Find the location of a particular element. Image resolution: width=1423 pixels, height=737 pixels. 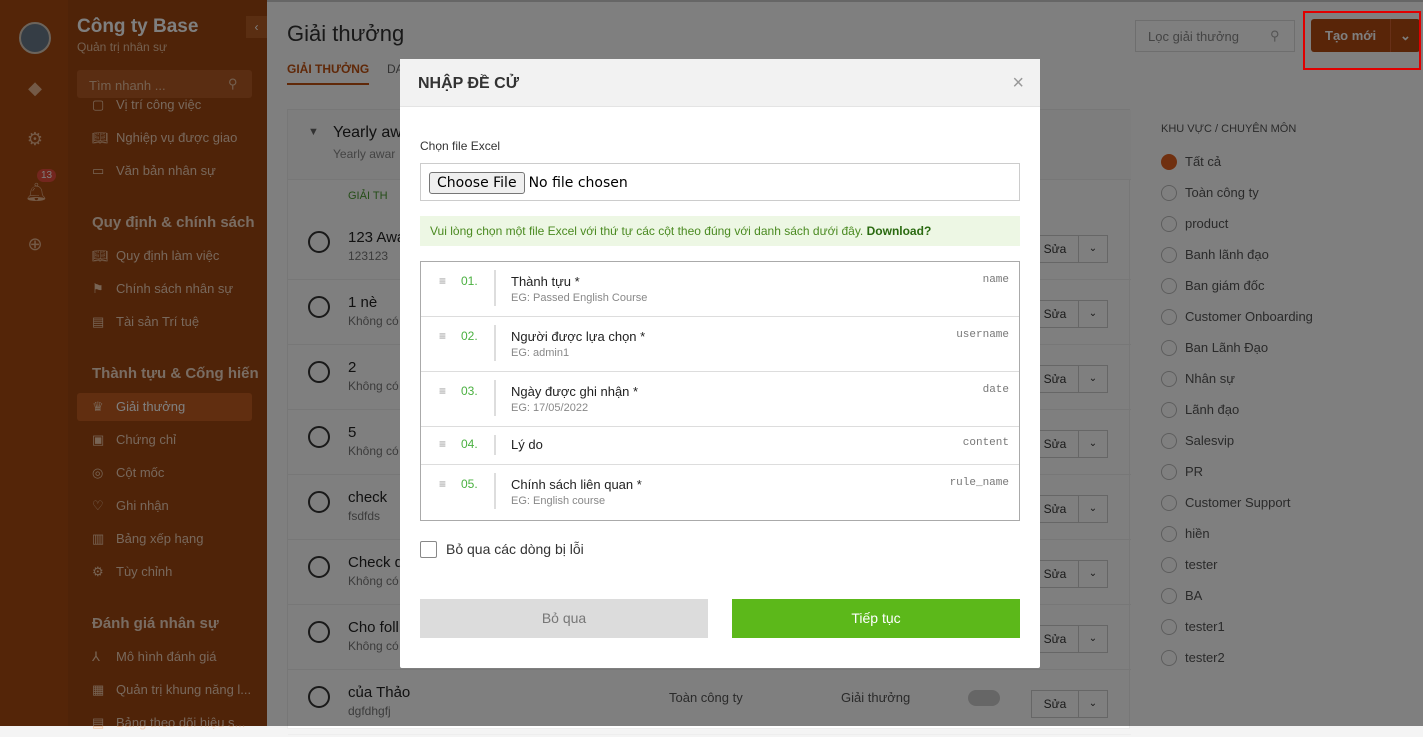

file-status: No file chosen is located at coordinates (578, 183).